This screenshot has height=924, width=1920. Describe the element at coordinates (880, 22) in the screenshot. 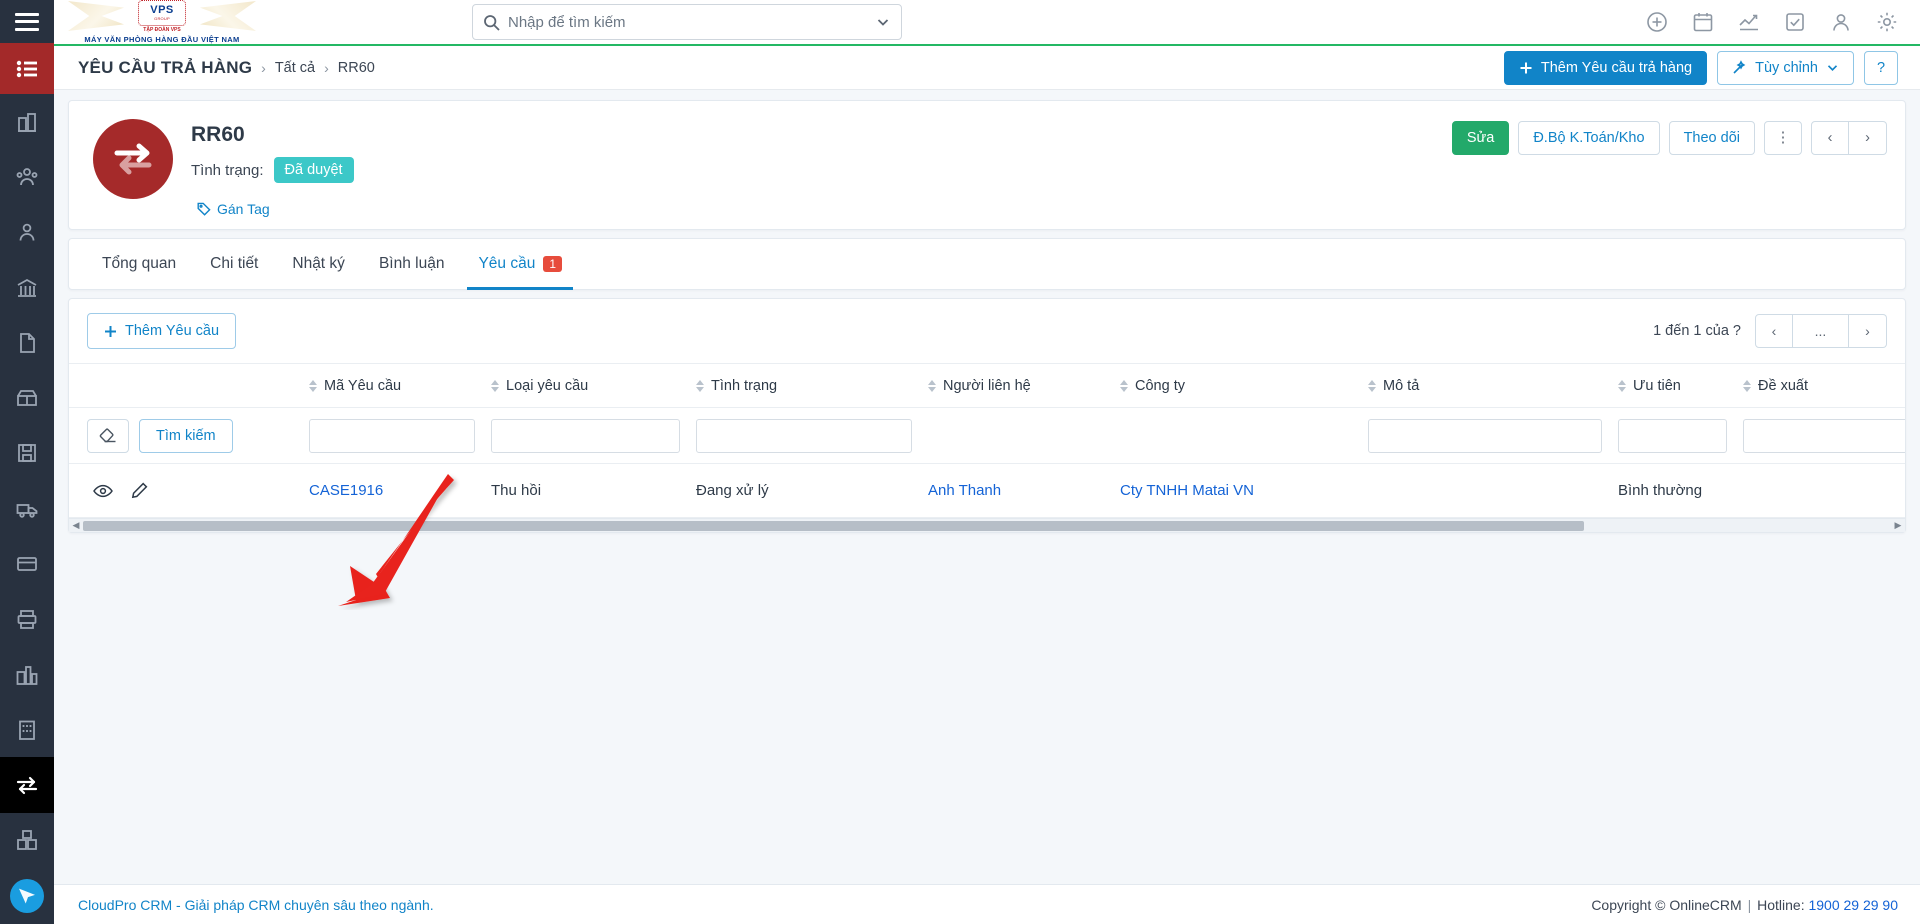

I see `chevron-down-icon` at that location.